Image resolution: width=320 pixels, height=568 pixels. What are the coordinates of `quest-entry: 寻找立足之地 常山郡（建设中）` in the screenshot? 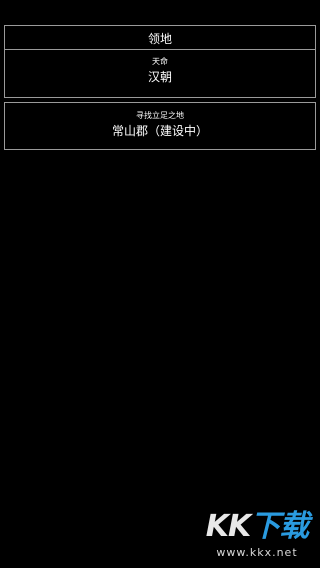 It's located at (160, 121).